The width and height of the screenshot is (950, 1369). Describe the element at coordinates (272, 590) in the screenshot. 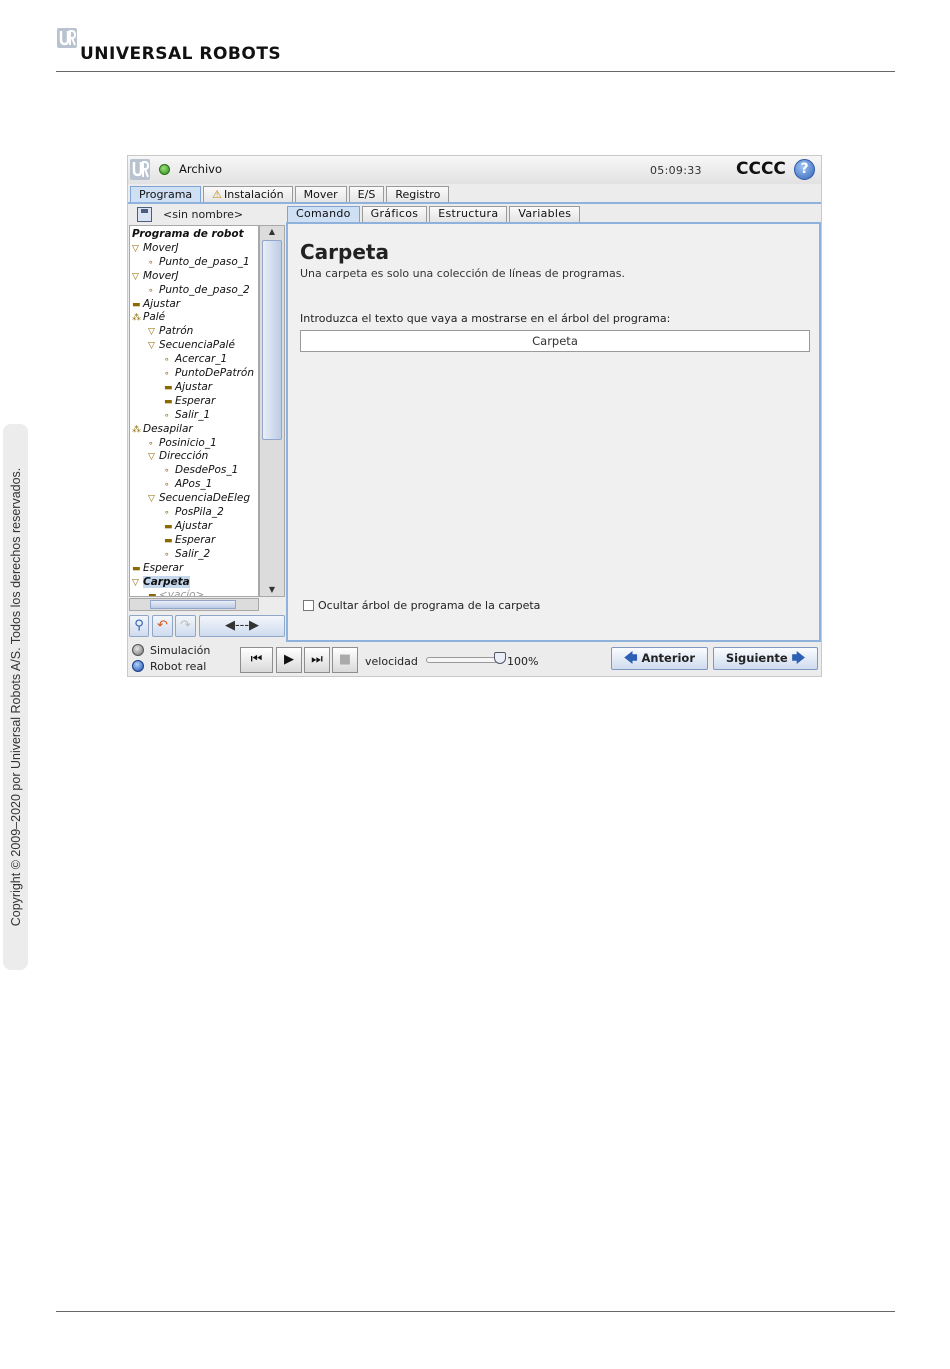

I see `scroll-down-icon: ▼` at that location.